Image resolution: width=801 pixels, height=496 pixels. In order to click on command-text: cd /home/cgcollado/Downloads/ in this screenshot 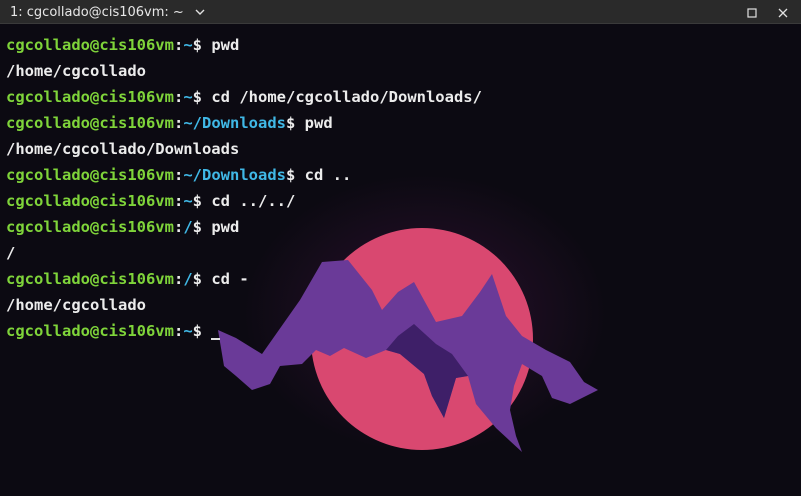, I will do `click(342, 97)`.